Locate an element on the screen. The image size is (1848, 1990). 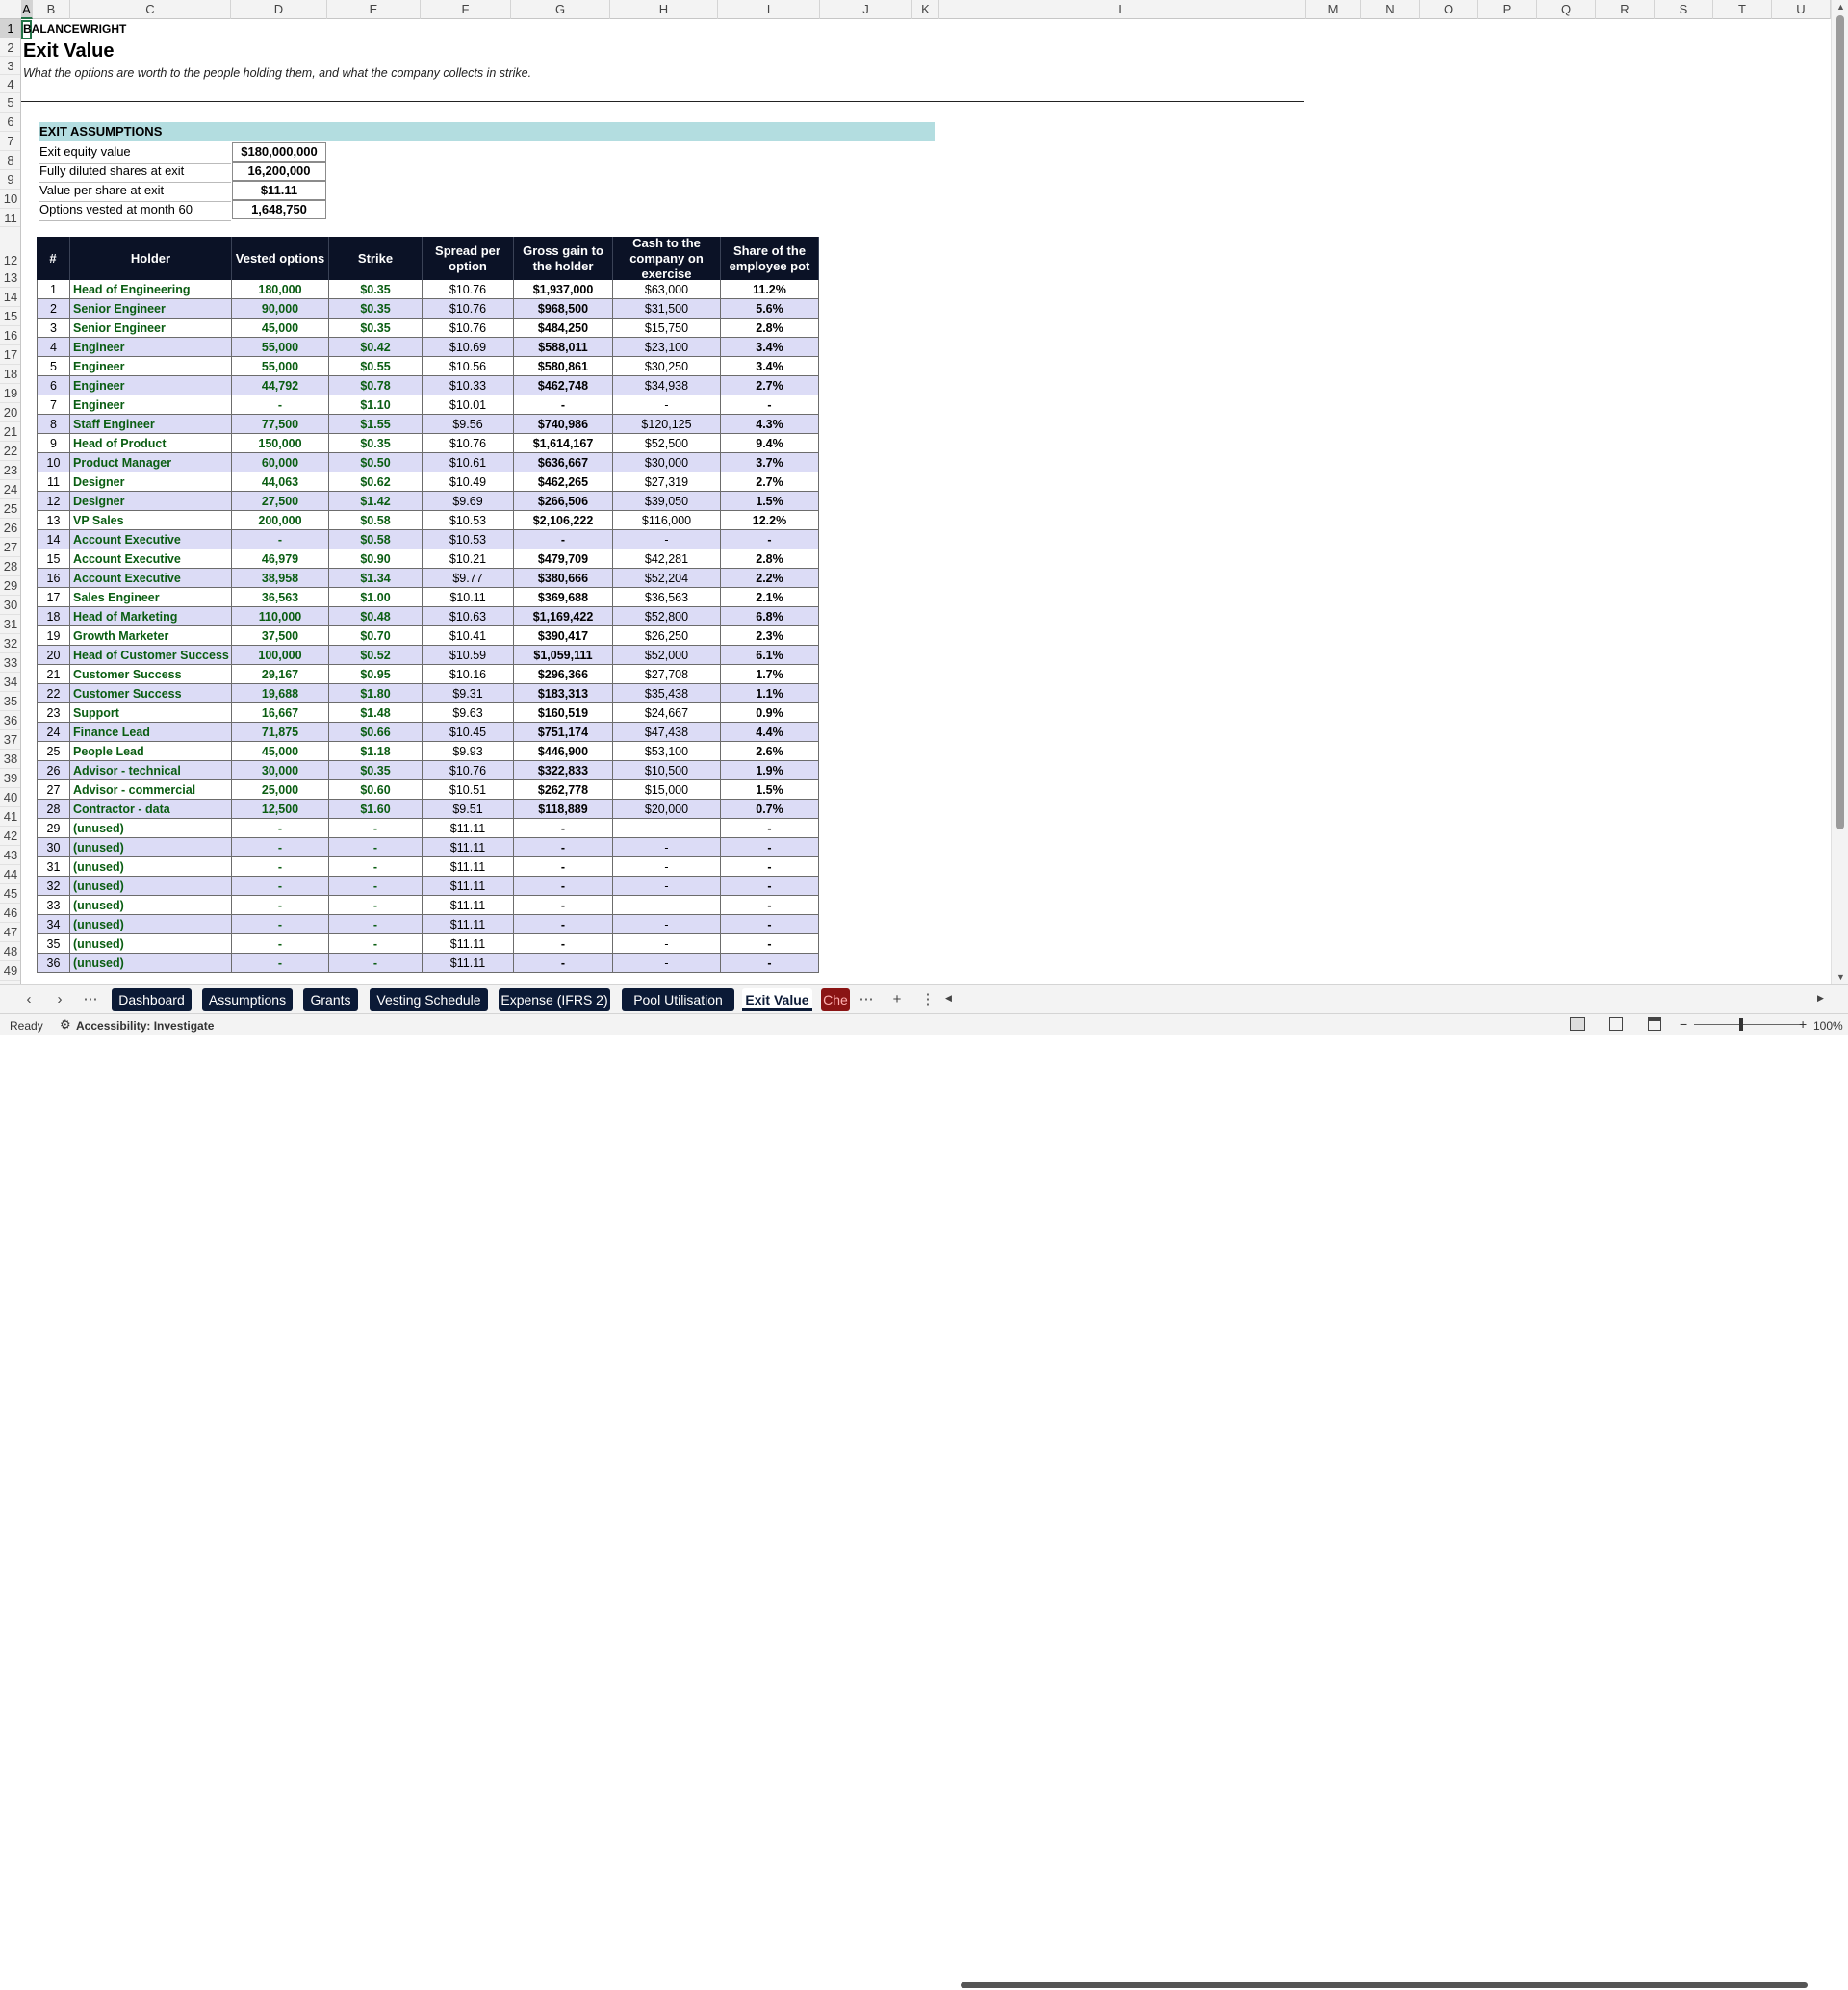
spread-per-option: $10.63 is located at coordinates (468, 616).